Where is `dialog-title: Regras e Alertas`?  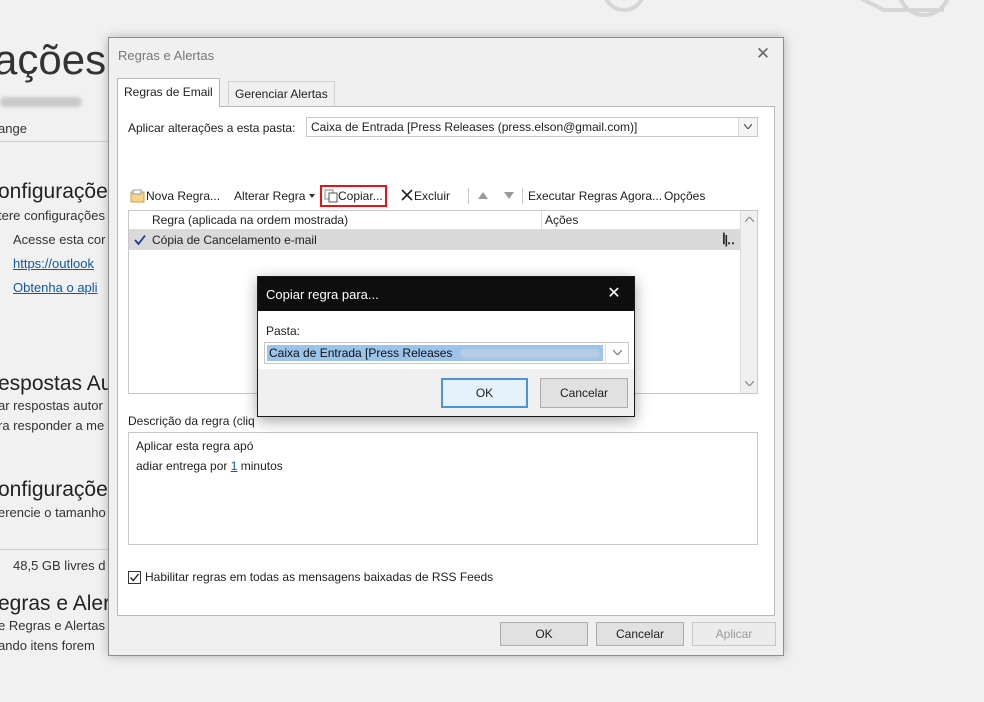 dialog-title: Regras e Alertas is located at coordinates (166, 55).